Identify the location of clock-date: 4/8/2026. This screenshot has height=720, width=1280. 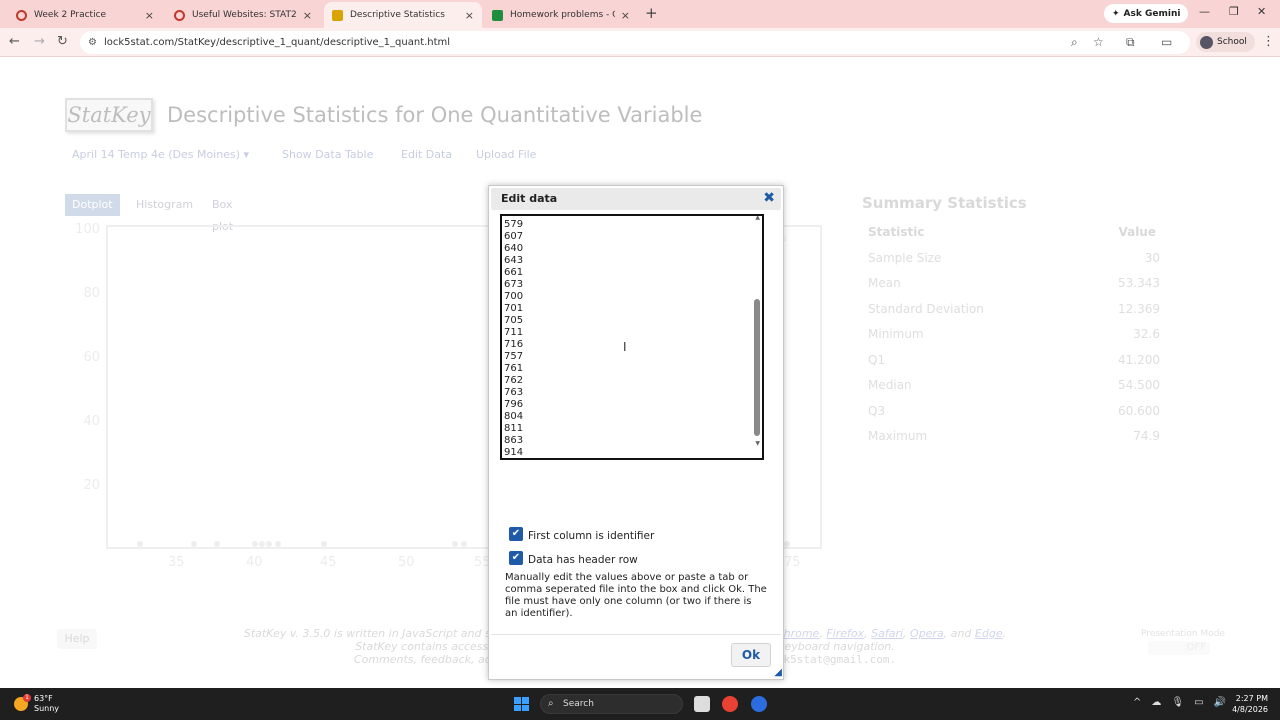
(1250, 709).